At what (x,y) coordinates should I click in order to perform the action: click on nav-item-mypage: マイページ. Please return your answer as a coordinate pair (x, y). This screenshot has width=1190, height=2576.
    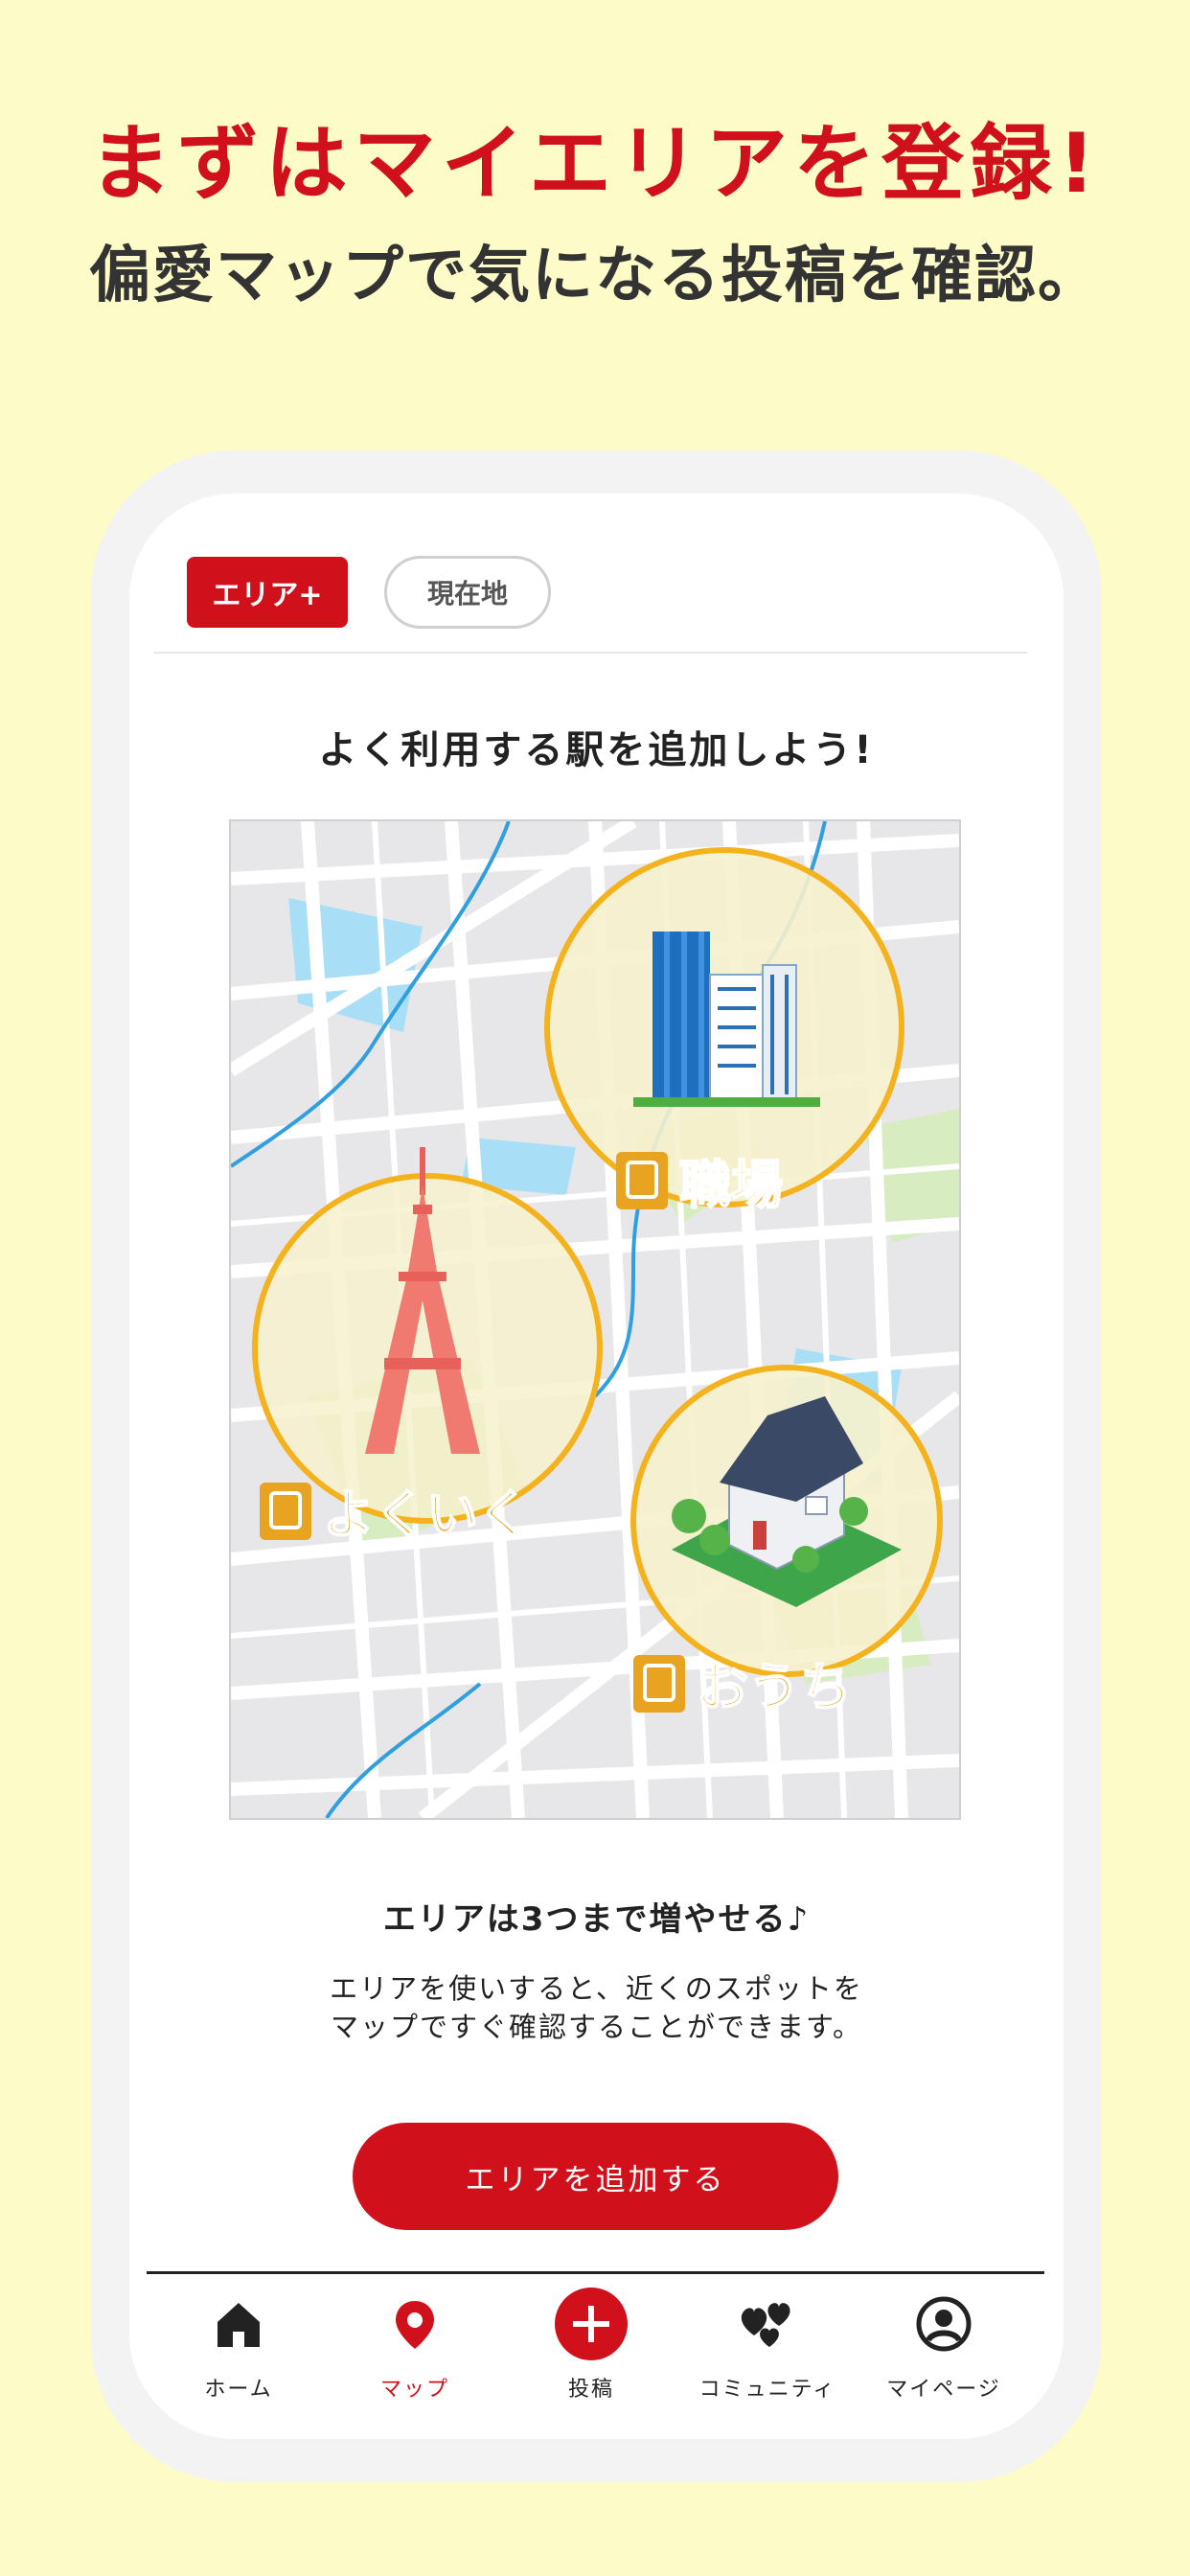
    Looking at the image, I should click on (944, 2353).